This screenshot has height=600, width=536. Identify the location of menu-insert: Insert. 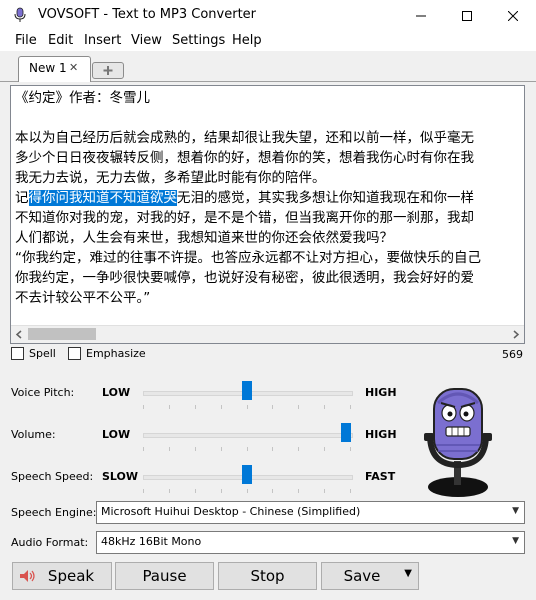
(102, 40).